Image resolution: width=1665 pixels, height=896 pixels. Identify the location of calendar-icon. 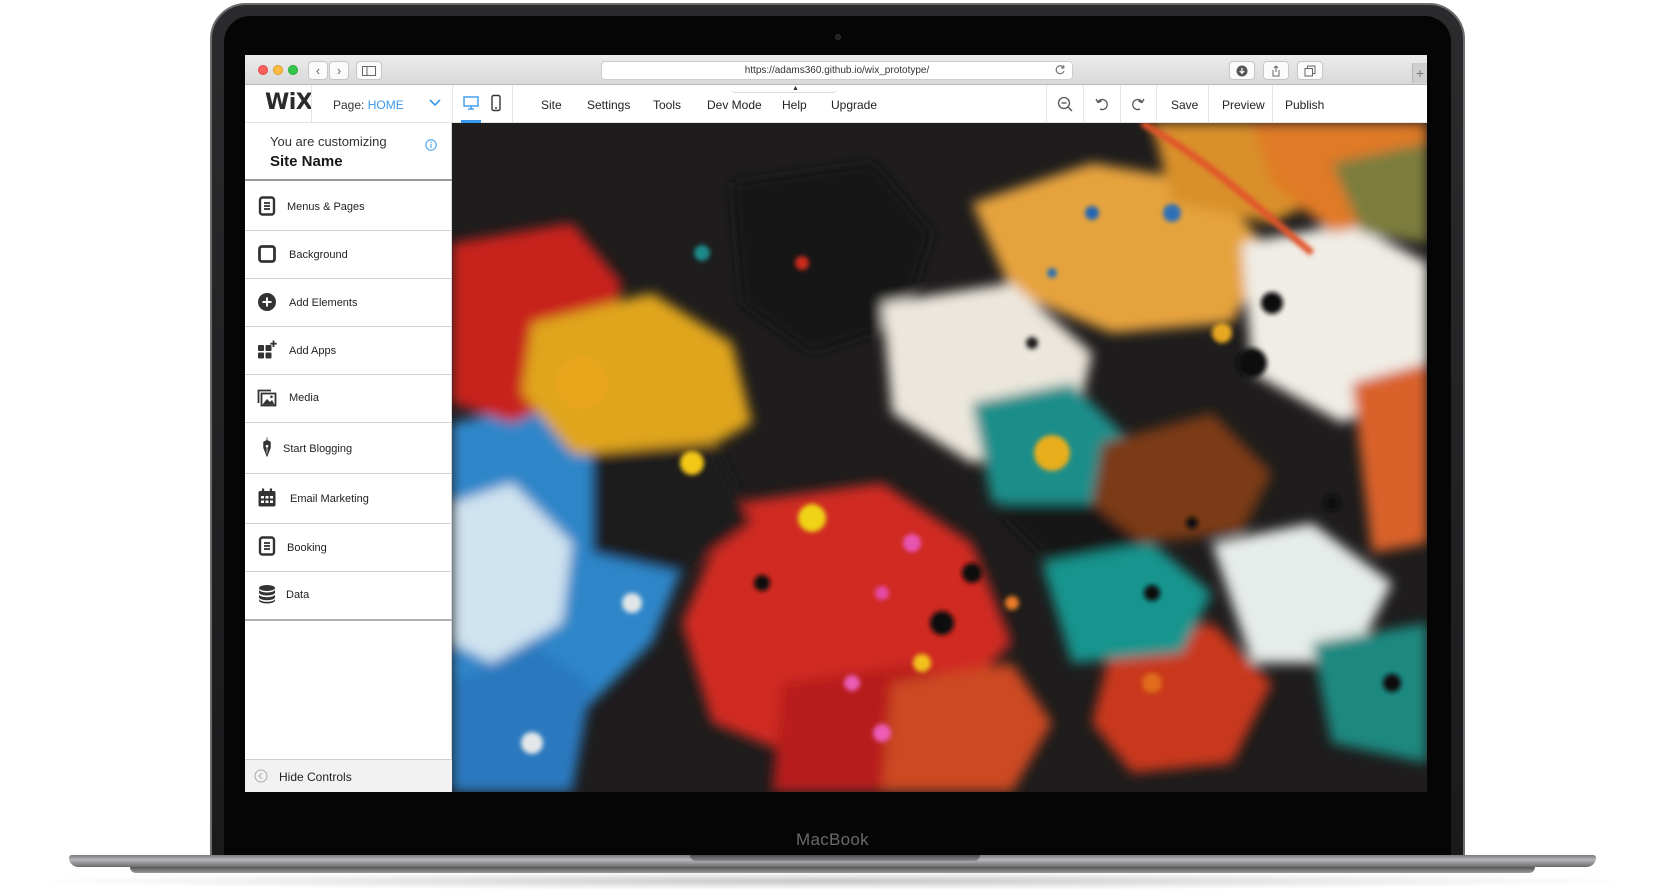
(267, 497).